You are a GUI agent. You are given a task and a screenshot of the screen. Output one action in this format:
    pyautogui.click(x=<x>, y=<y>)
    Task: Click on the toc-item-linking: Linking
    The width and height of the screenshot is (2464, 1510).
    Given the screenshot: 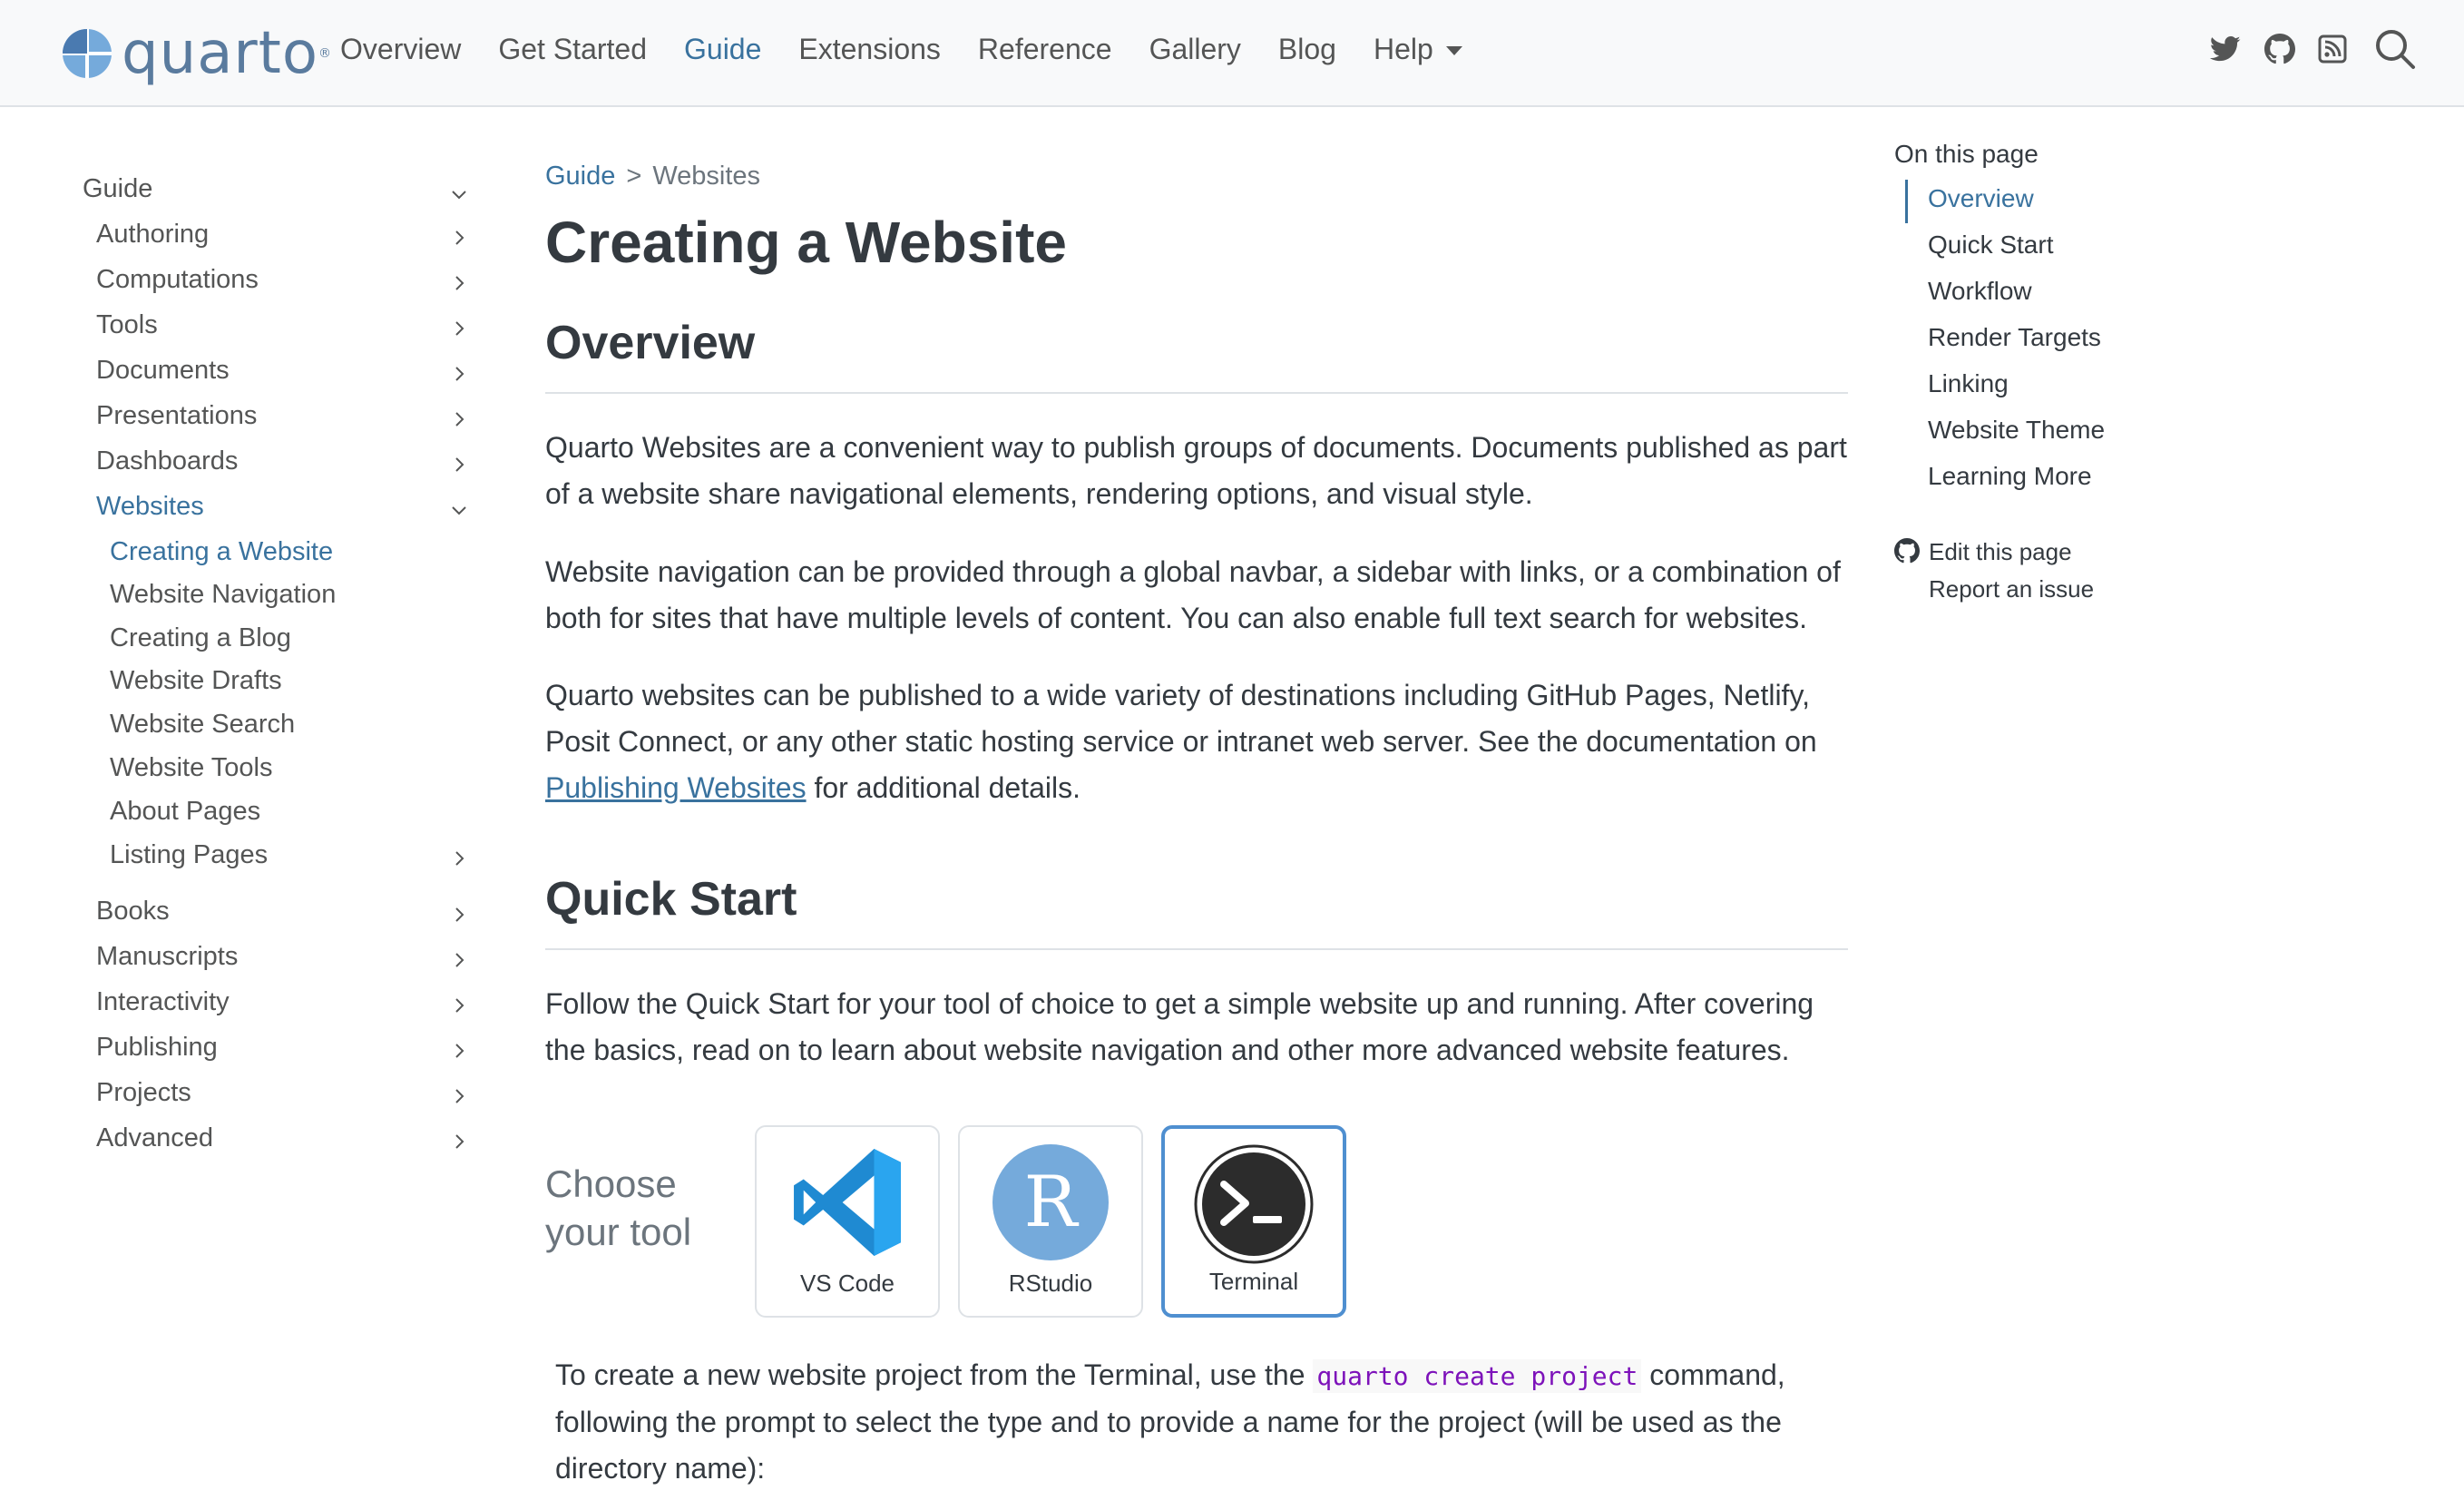 What is the action you would take?
    pyautogui.click(x=1968, y=383)
    